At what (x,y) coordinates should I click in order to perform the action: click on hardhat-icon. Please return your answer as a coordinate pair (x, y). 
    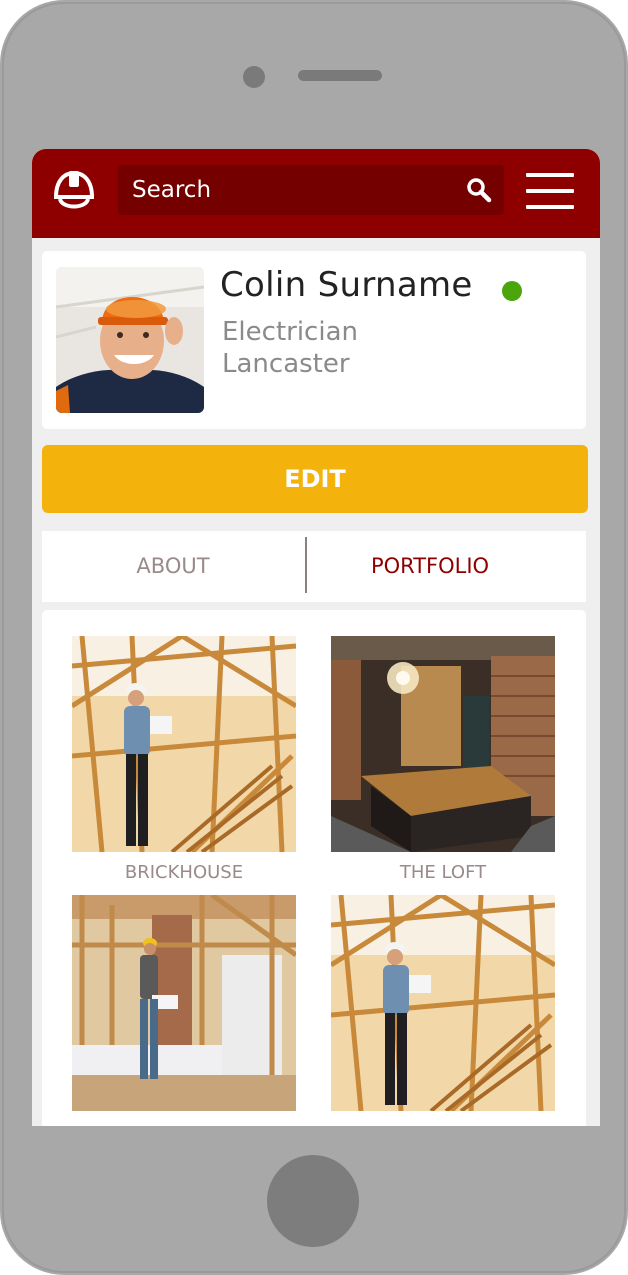
    Looking at the image, I should click on (74, 190).